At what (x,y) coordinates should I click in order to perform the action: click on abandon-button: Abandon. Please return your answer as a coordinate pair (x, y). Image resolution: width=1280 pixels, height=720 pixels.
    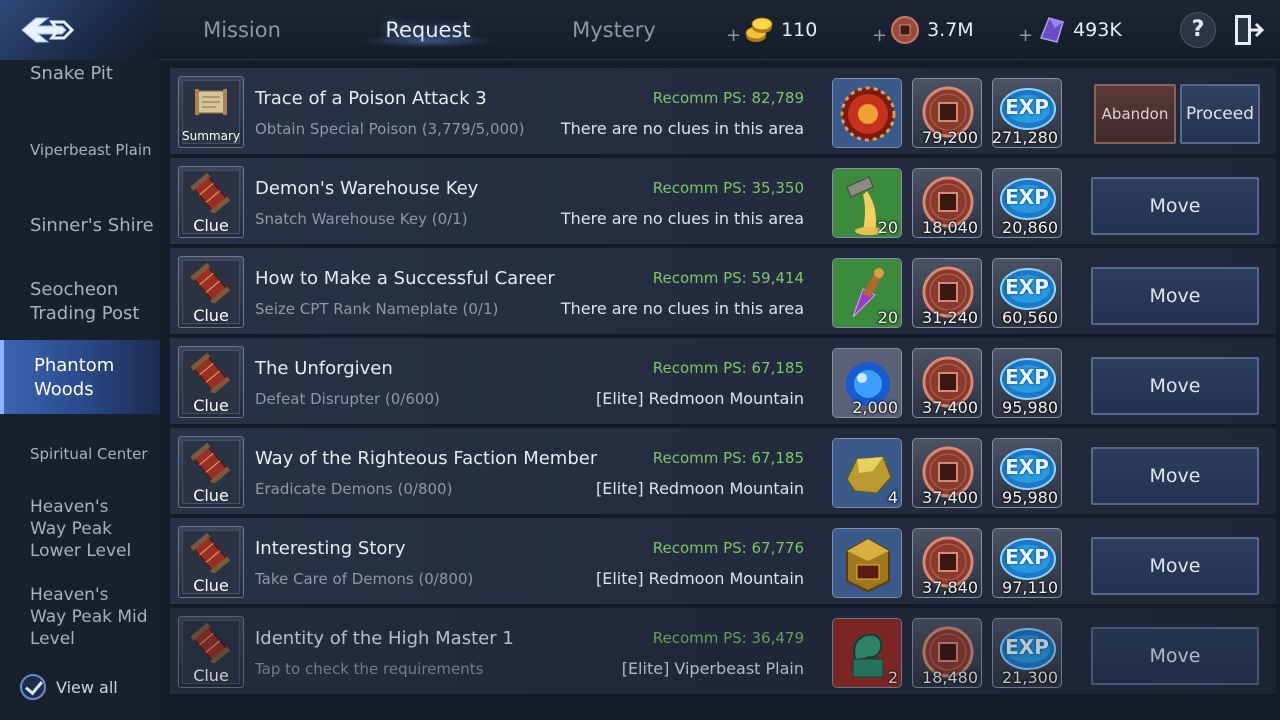
    Looking at the image, I should click on (1135, 114).